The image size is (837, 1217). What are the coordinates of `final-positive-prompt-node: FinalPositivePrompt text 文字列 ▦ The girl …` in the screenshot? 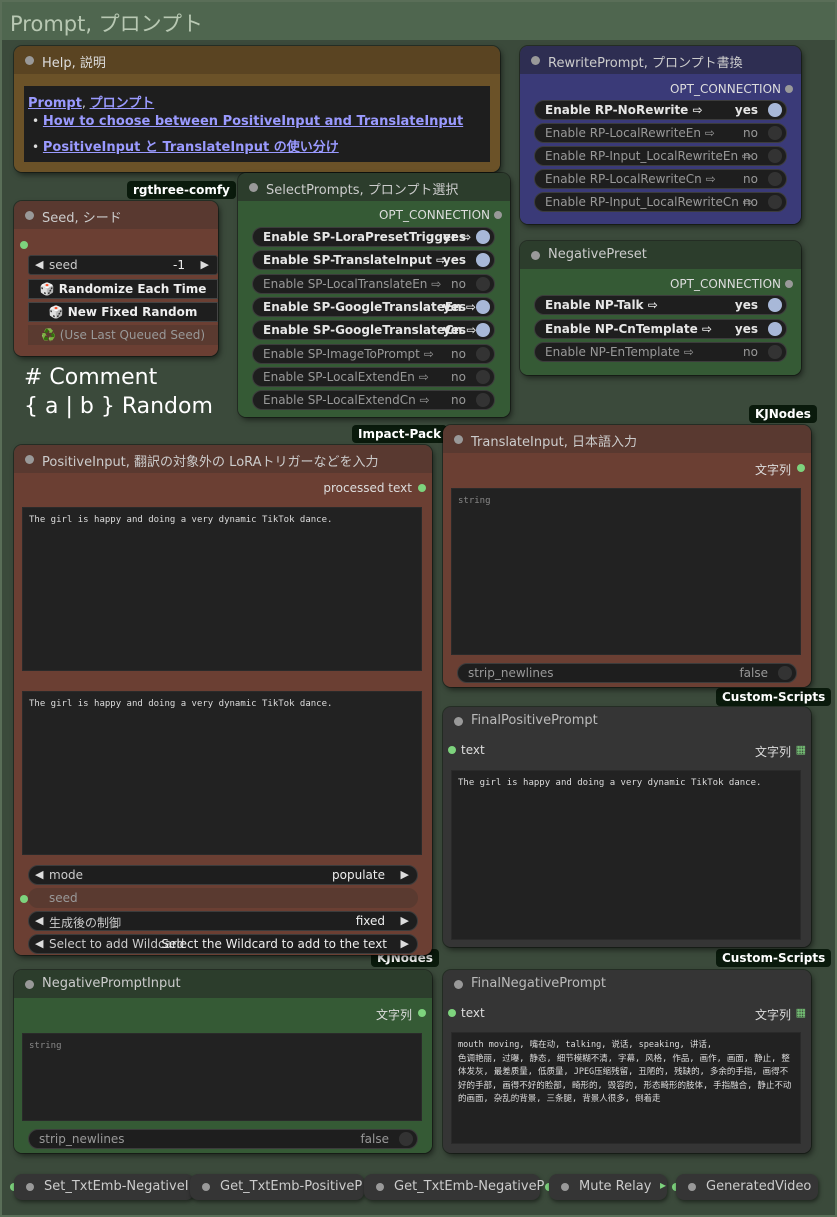 It's located at (627, 827).